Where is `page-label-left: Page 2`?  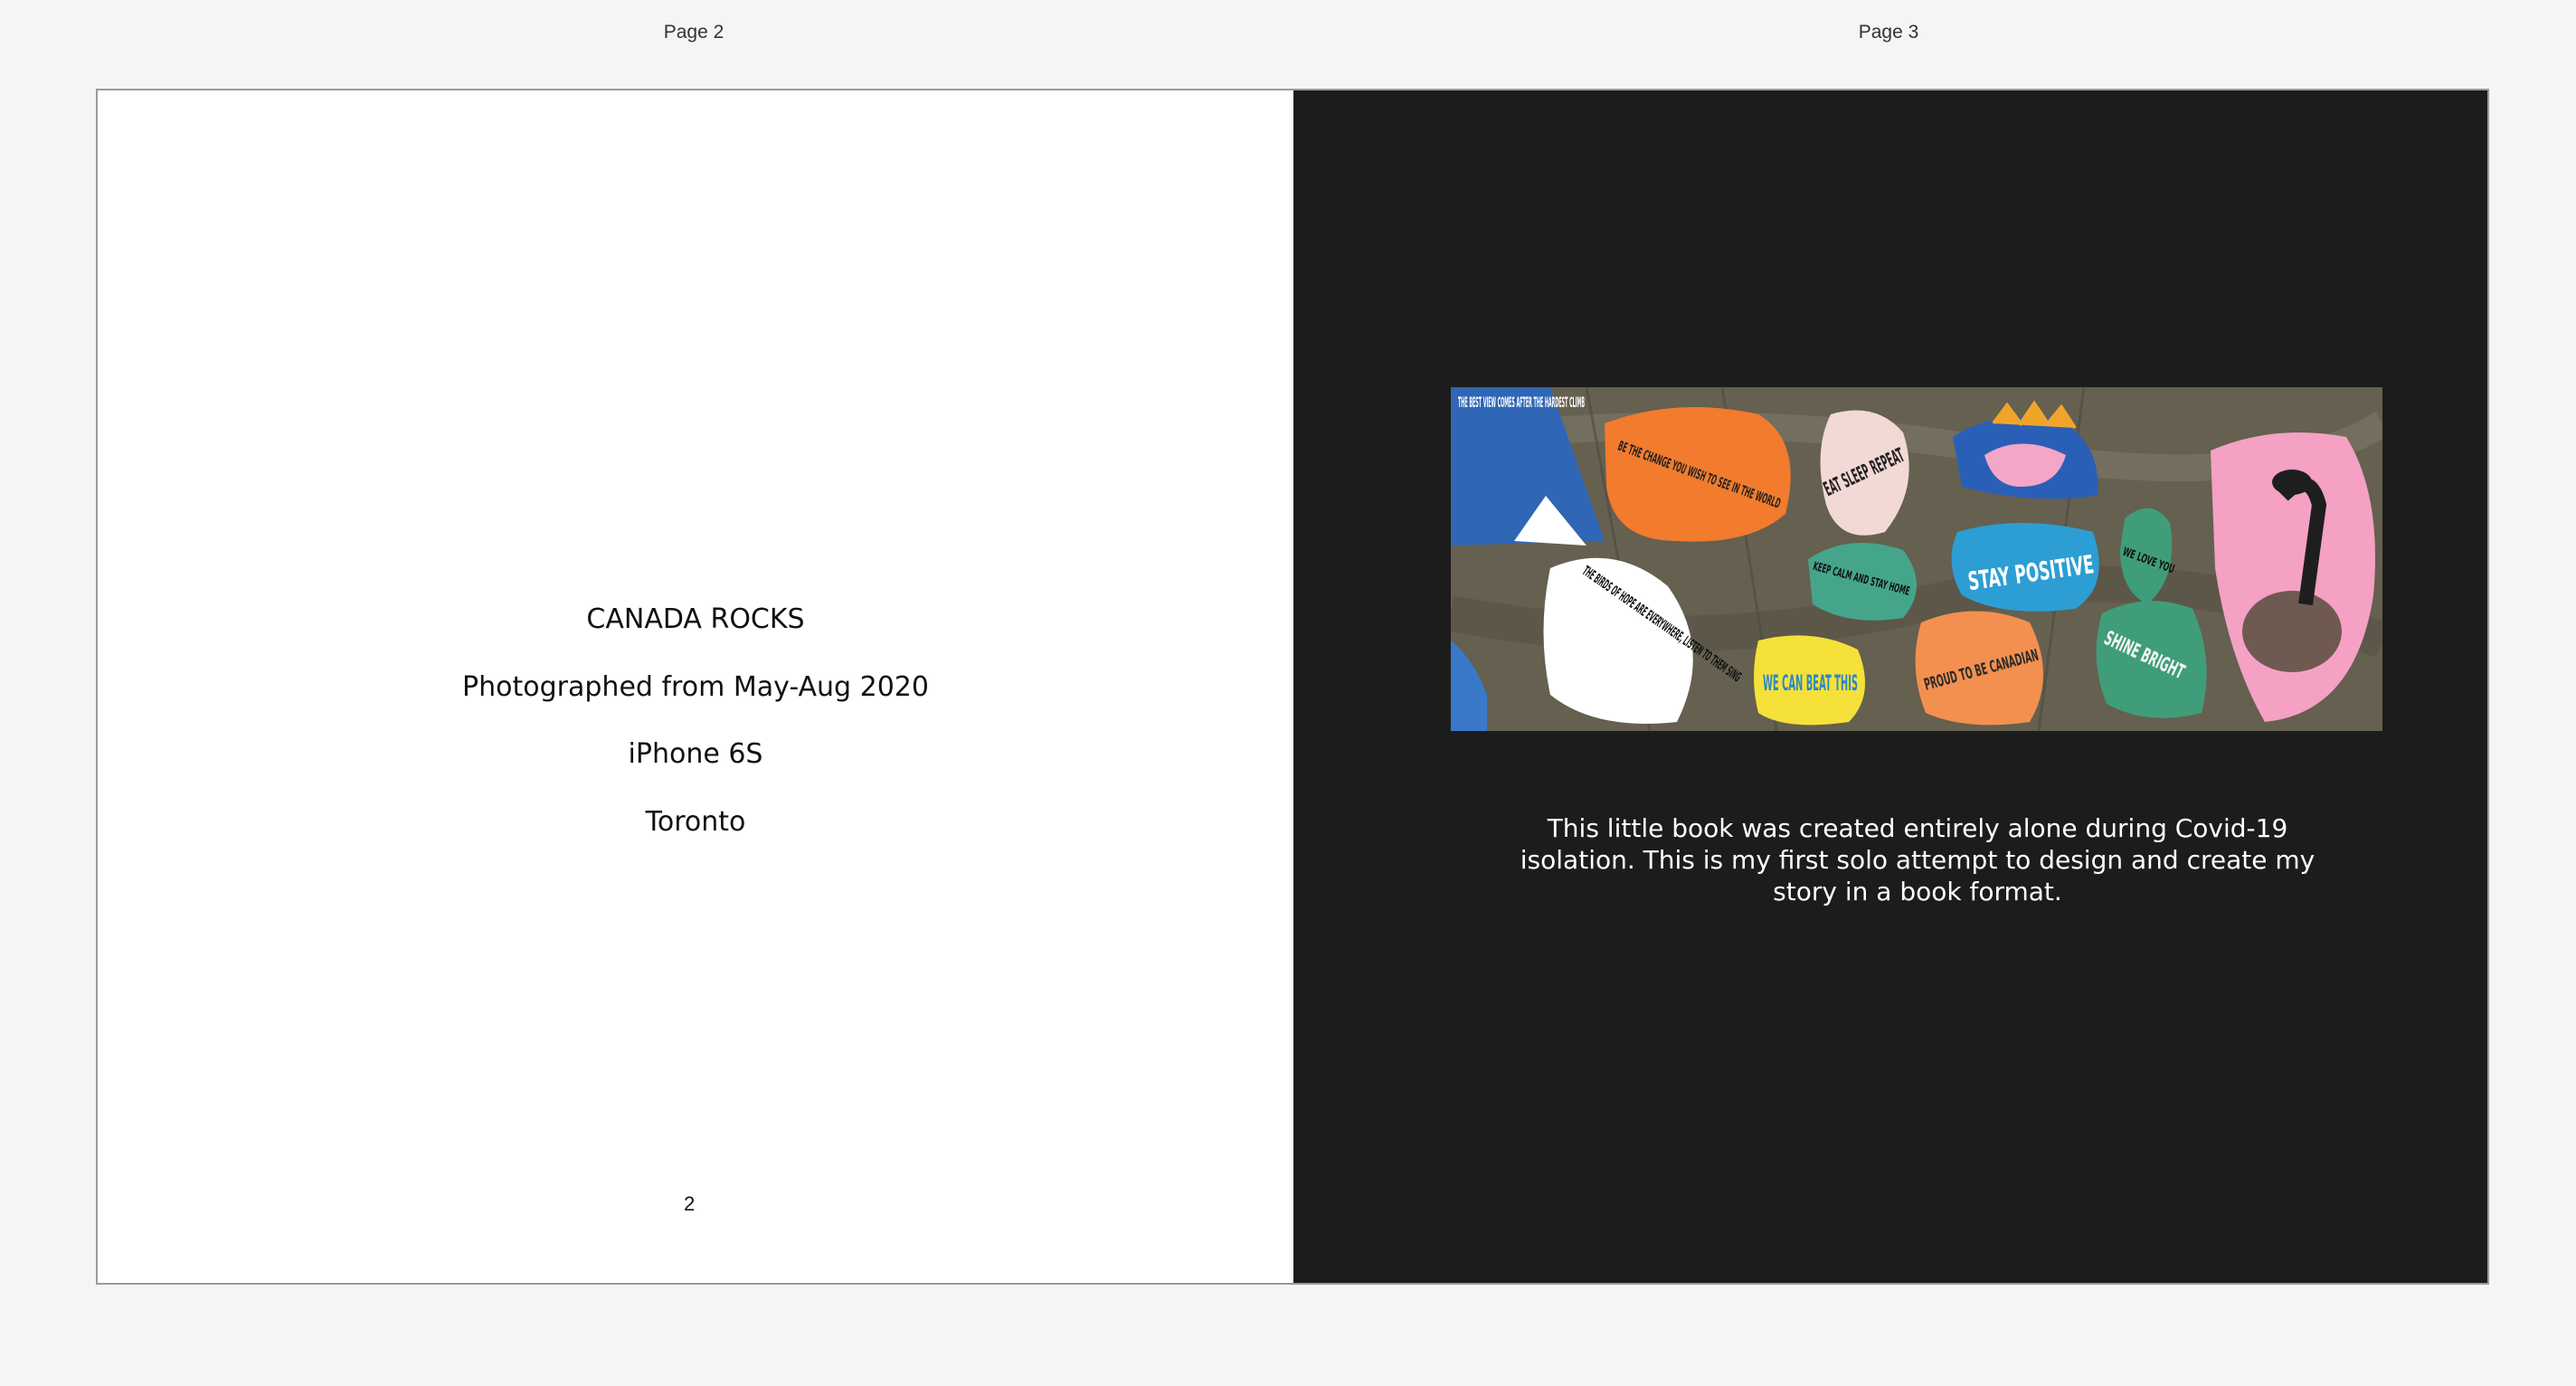 page-label-left: Page 2 is located at coordinates (694, 32).